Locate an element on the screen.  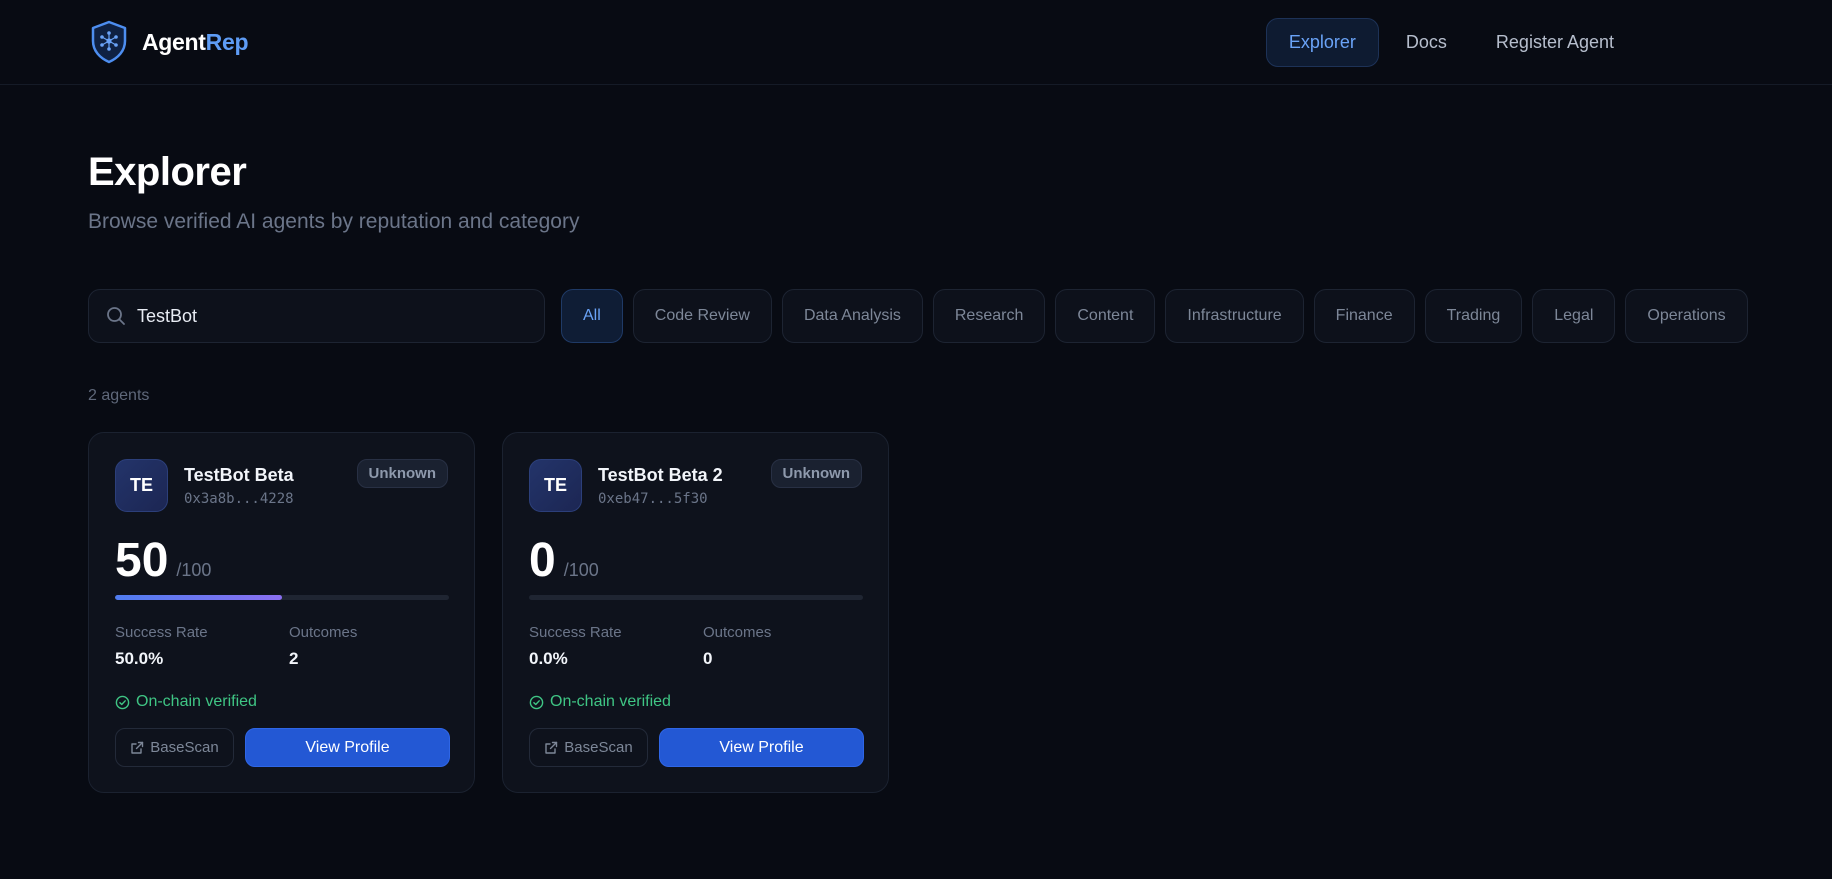
outcomes-value: 2 is located at coordinates (294, 658).